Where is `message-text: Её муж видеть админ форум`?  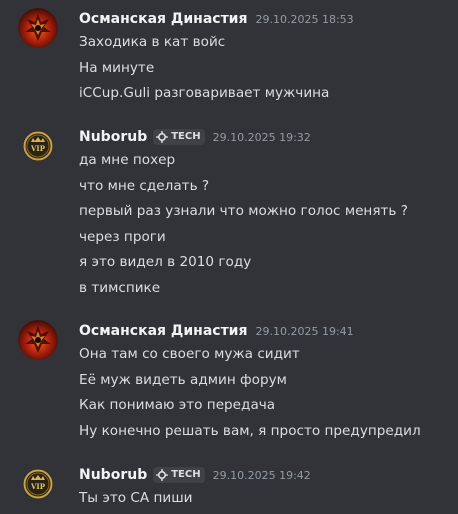 message-text: Её муж видеть админ форум is located at coordinates (183, 379).